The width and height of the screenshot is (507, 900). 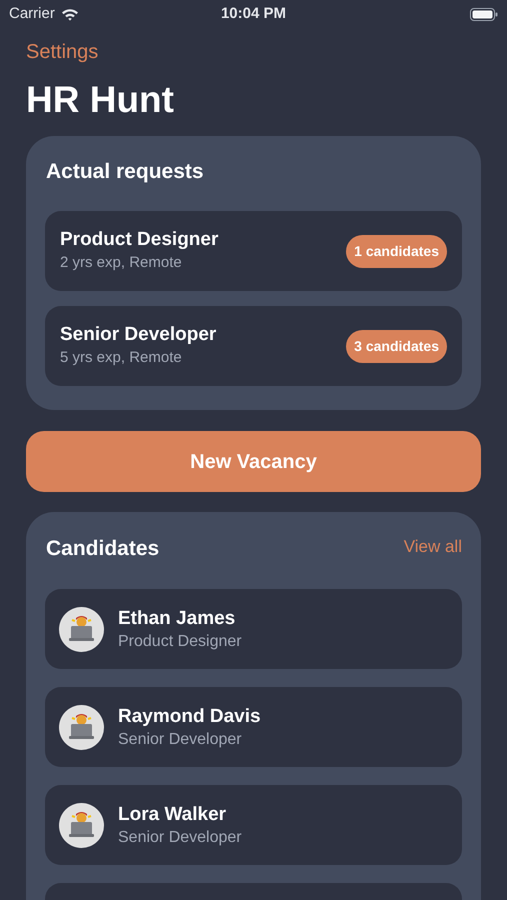 What do you see at coordinates (138, 335) in the screenshot?
I see `request-title: Senior Developer` at bounding box center [138, 335].